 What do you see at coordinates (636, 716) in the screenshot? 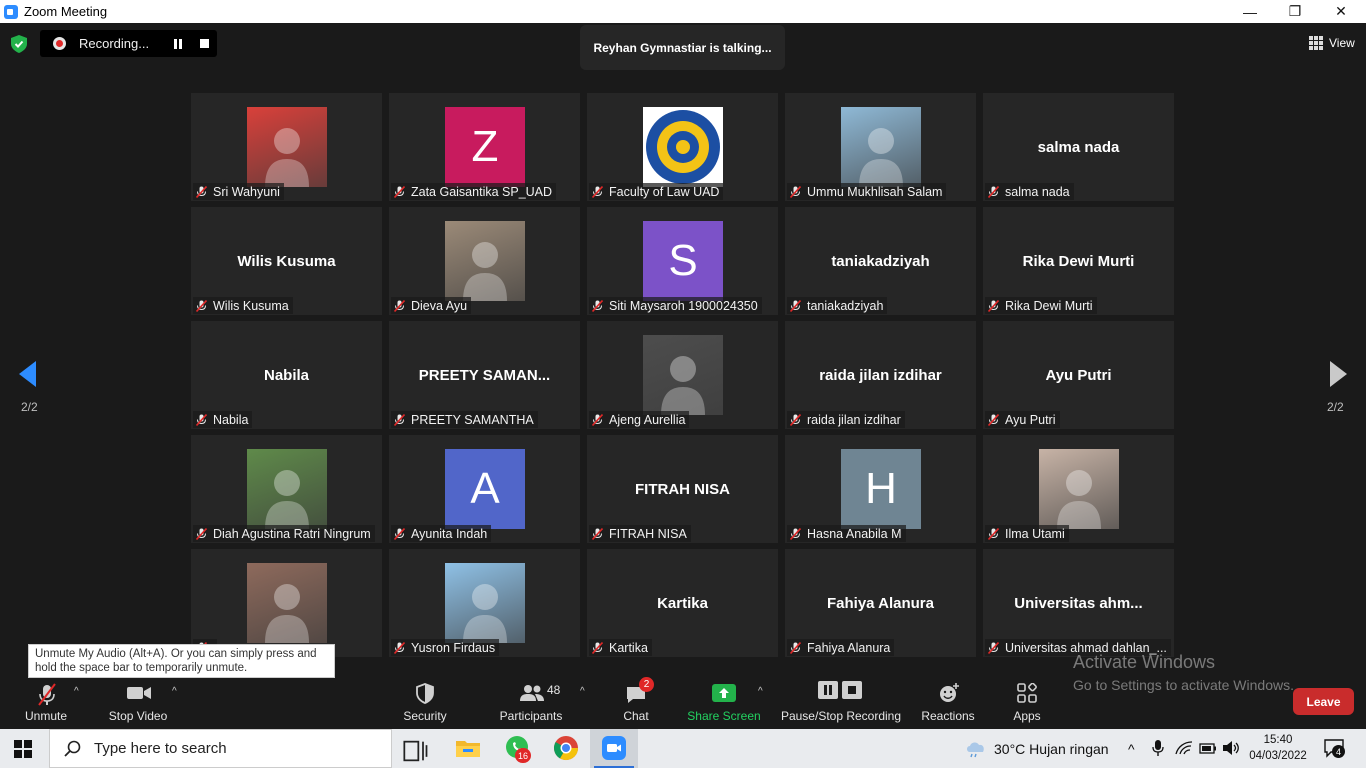
I see `chat-label: Chat` at bounding box center [636, 716].